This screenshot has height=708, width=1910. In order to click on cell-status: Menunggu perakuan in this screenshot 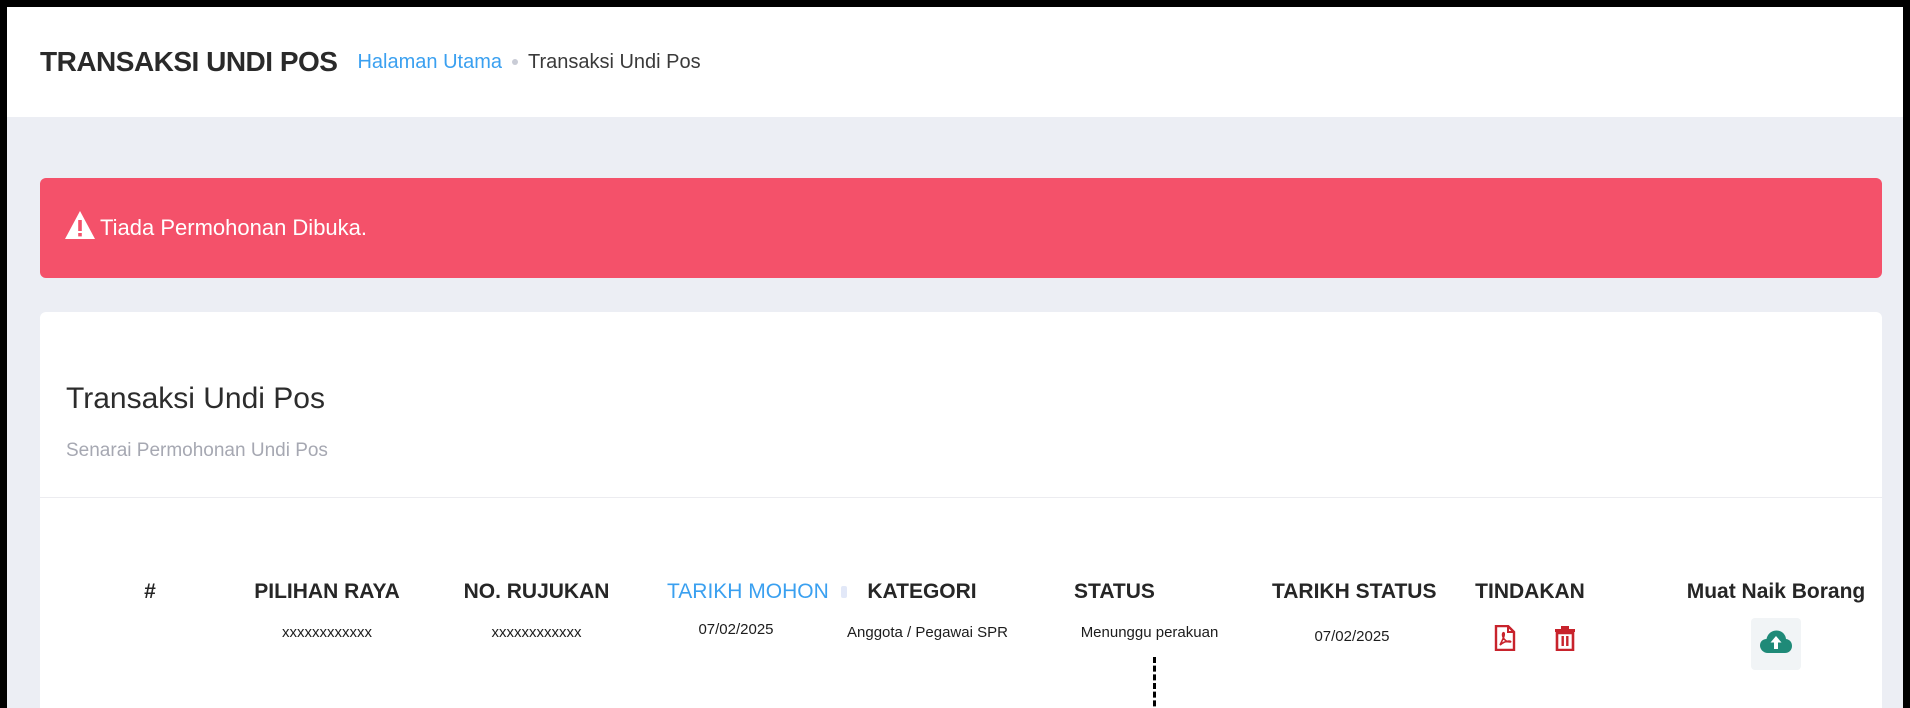, I will do `click(1149, 632)`.